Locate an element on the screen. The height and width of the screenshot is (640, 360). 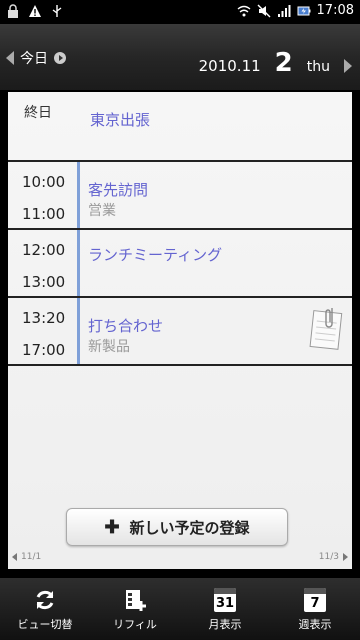
event-end-time: 17:00 is located at coordinates (44, 350).